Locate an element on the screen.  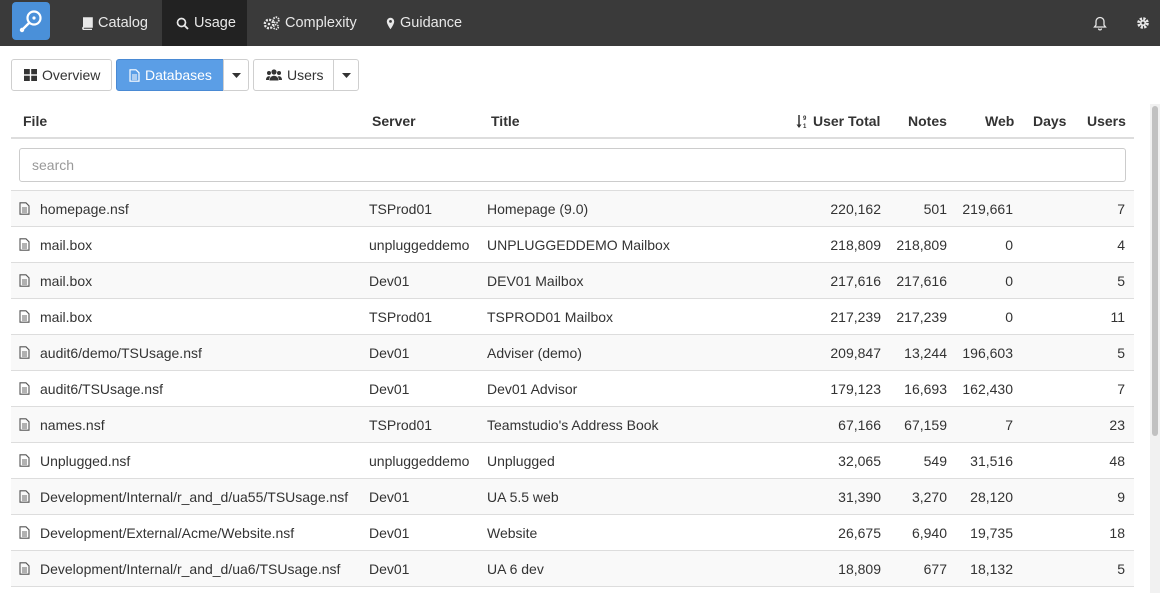
cell-user-total: 179,123 is located at coordinates (855, 389).